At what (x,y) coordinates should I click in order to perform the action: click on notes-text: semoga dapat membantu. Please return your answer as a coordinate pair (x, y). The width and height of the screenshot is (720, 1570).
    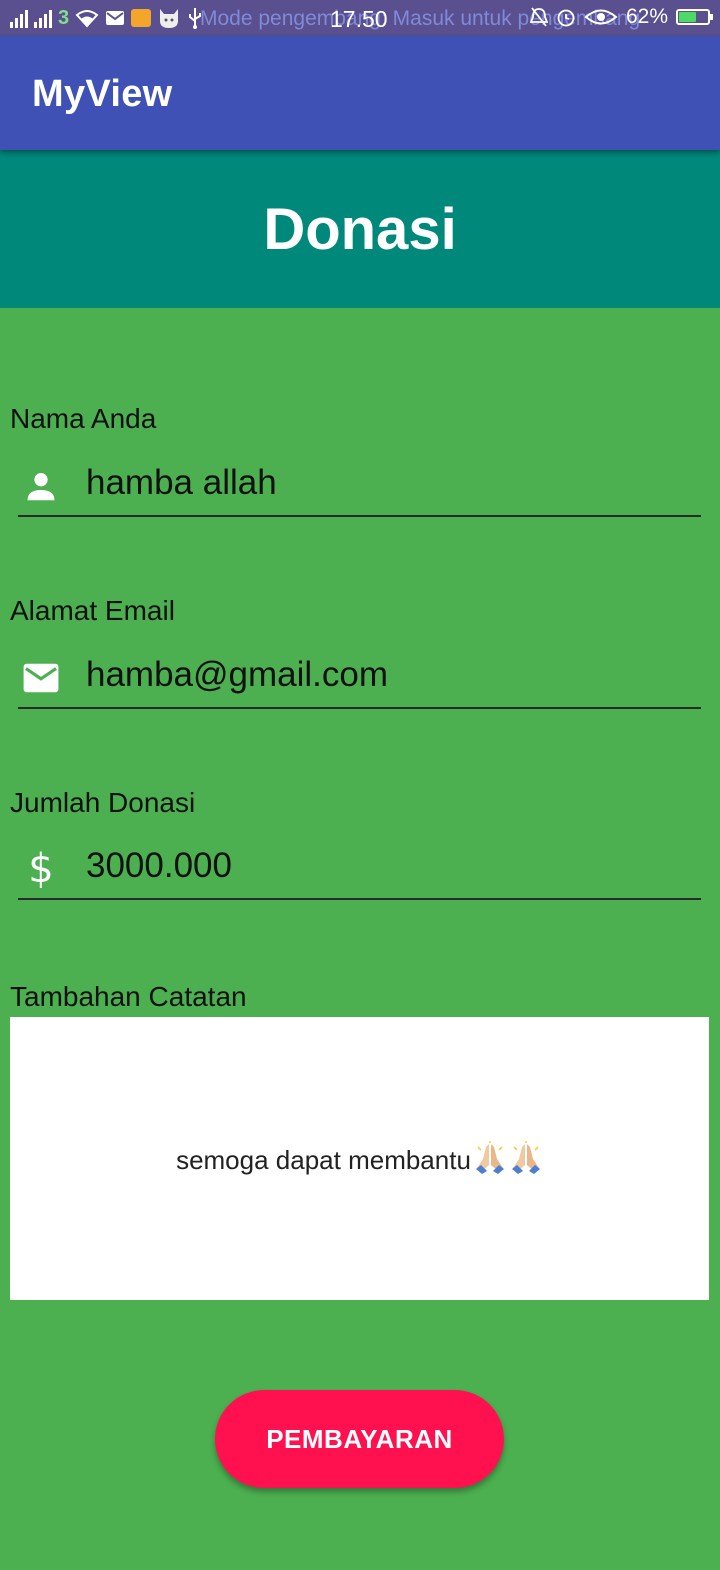
    Looking at the image, I should click on (323, 1160).